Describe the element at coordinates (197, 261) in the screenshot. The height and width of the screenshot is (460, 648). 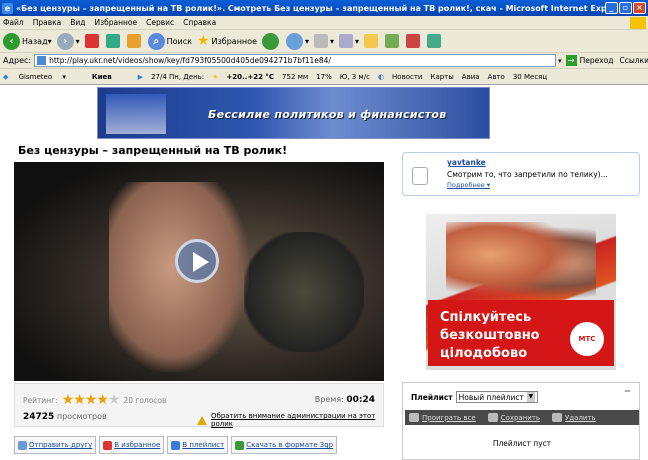
I see `play-button` at that location.